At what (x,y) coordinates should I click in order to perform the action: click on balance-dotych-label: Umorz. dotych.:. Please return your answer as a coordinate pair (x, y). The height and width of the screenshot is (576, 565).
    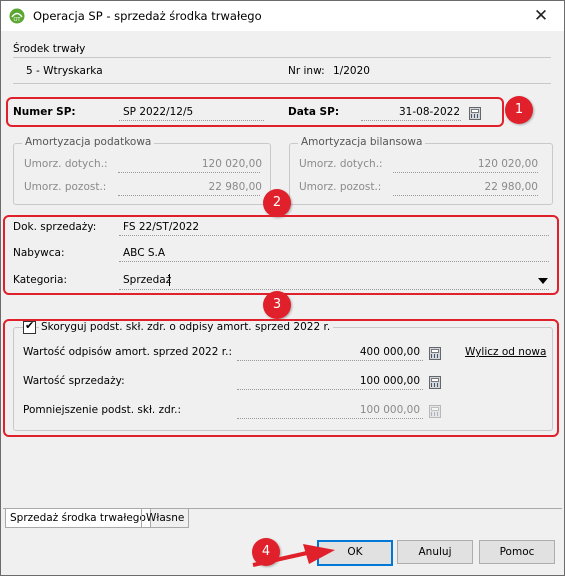
    Looking at the image, I should click on (341, 164).